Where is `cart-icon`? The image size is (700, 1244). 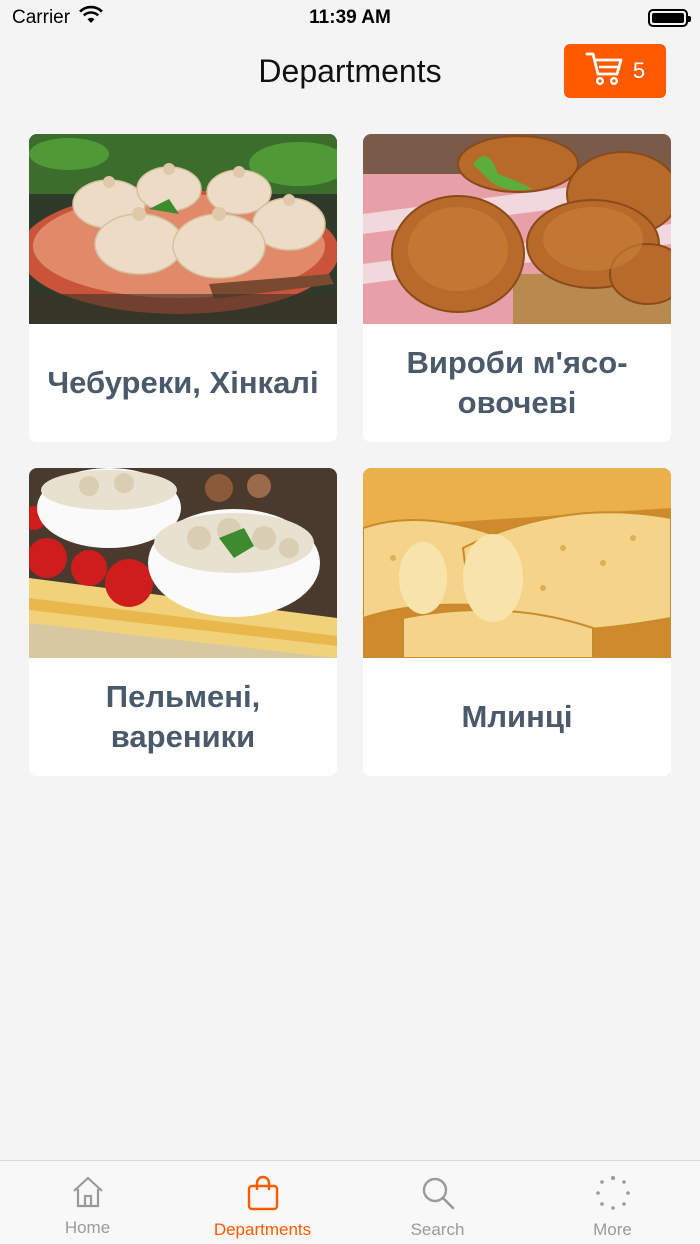 cart-icon is located at coordinates (605, 71).